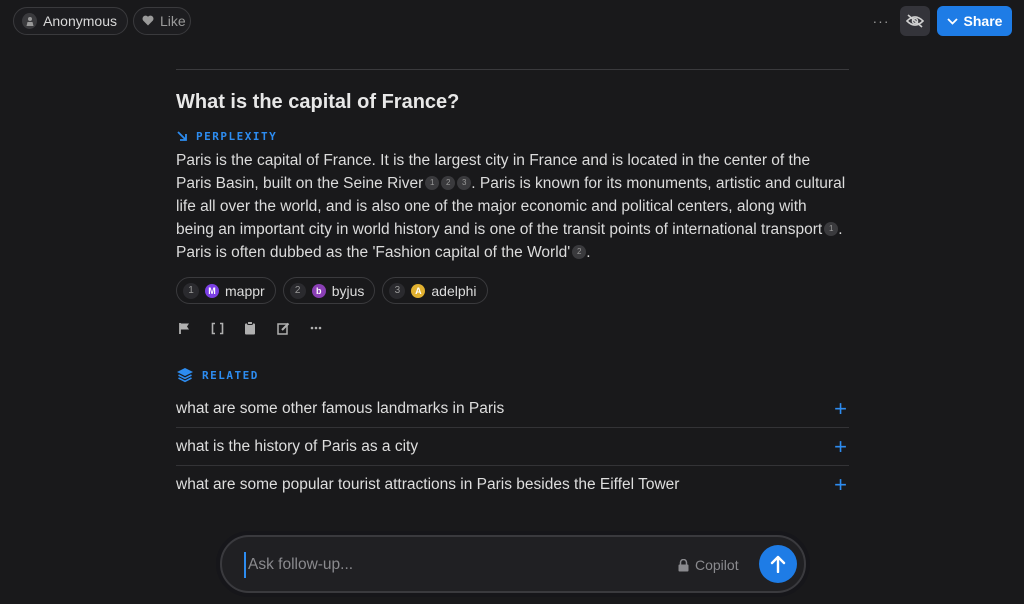 Image resolution: width=1024 pixels, height=604 pixels. I want to click on source-list: 1 Mmappr 2 b byjus 3 Aadelphi, so click(512, 290).